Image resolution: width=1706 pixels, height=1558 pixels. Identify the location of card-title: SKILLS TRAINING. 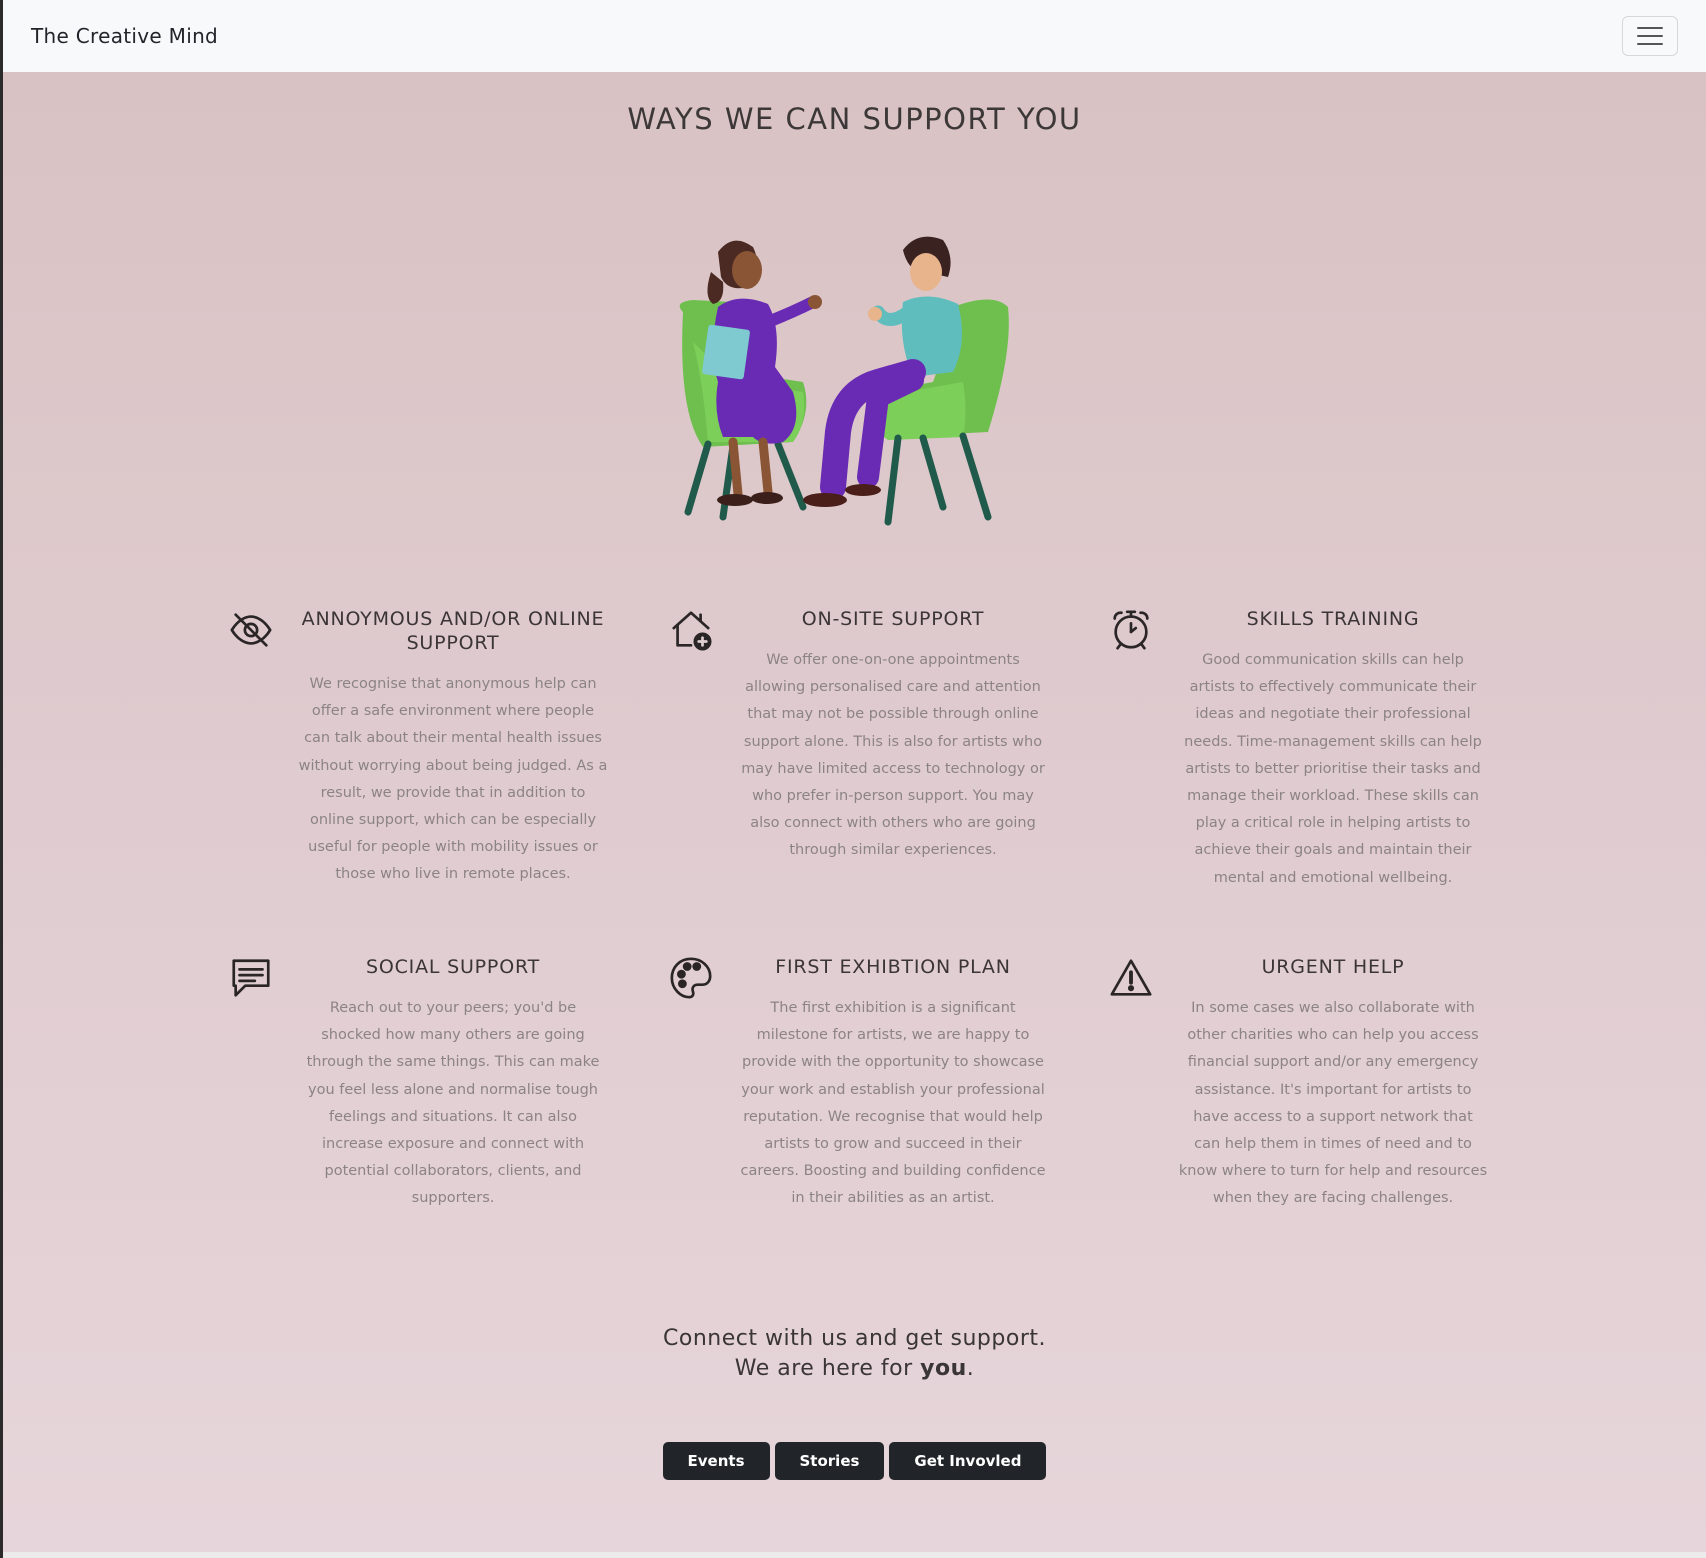
(1333, 619).